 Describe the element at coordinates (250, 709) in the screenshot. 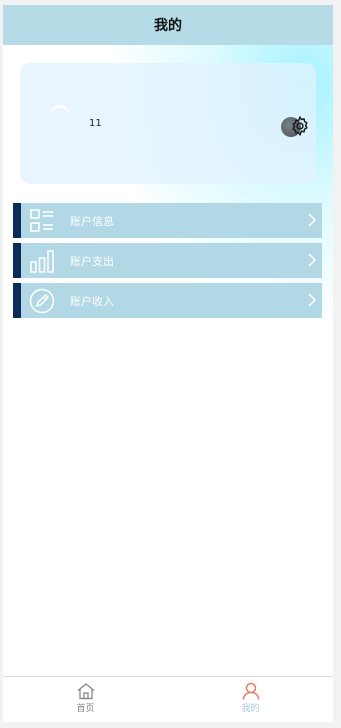

I see `tab-mine-label: 我的` at that location.